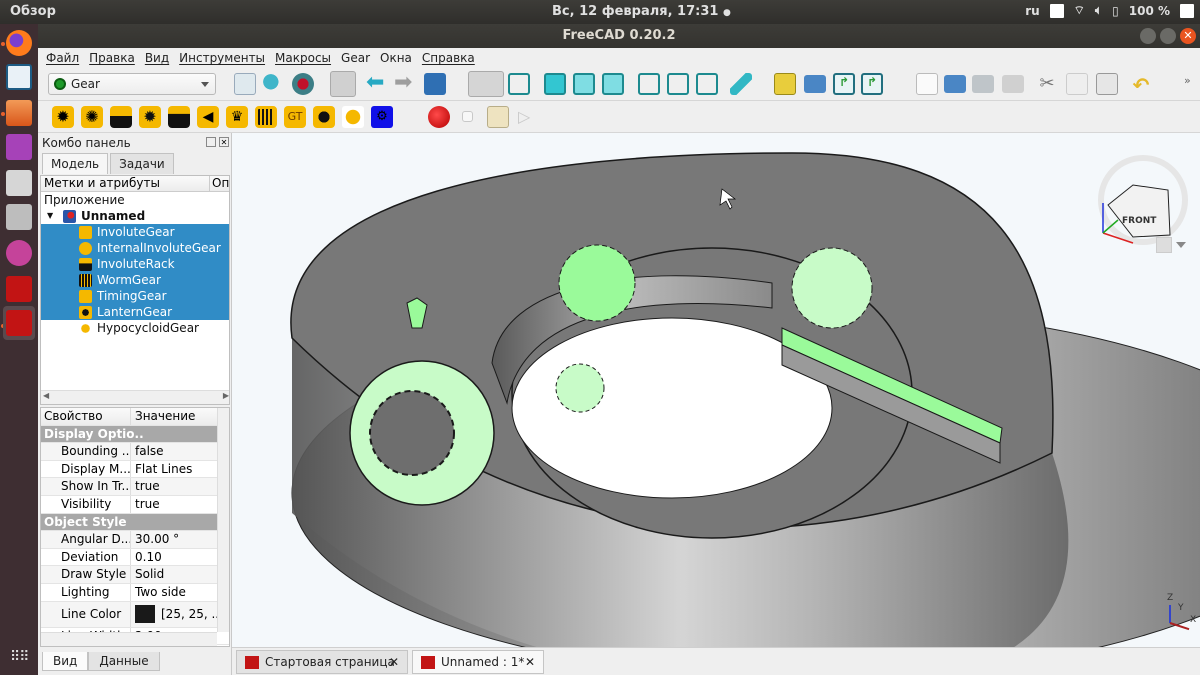 The width and height of the screenshot is (1200, 675). I want to click on tab-view: Вид, so click(65, 661).